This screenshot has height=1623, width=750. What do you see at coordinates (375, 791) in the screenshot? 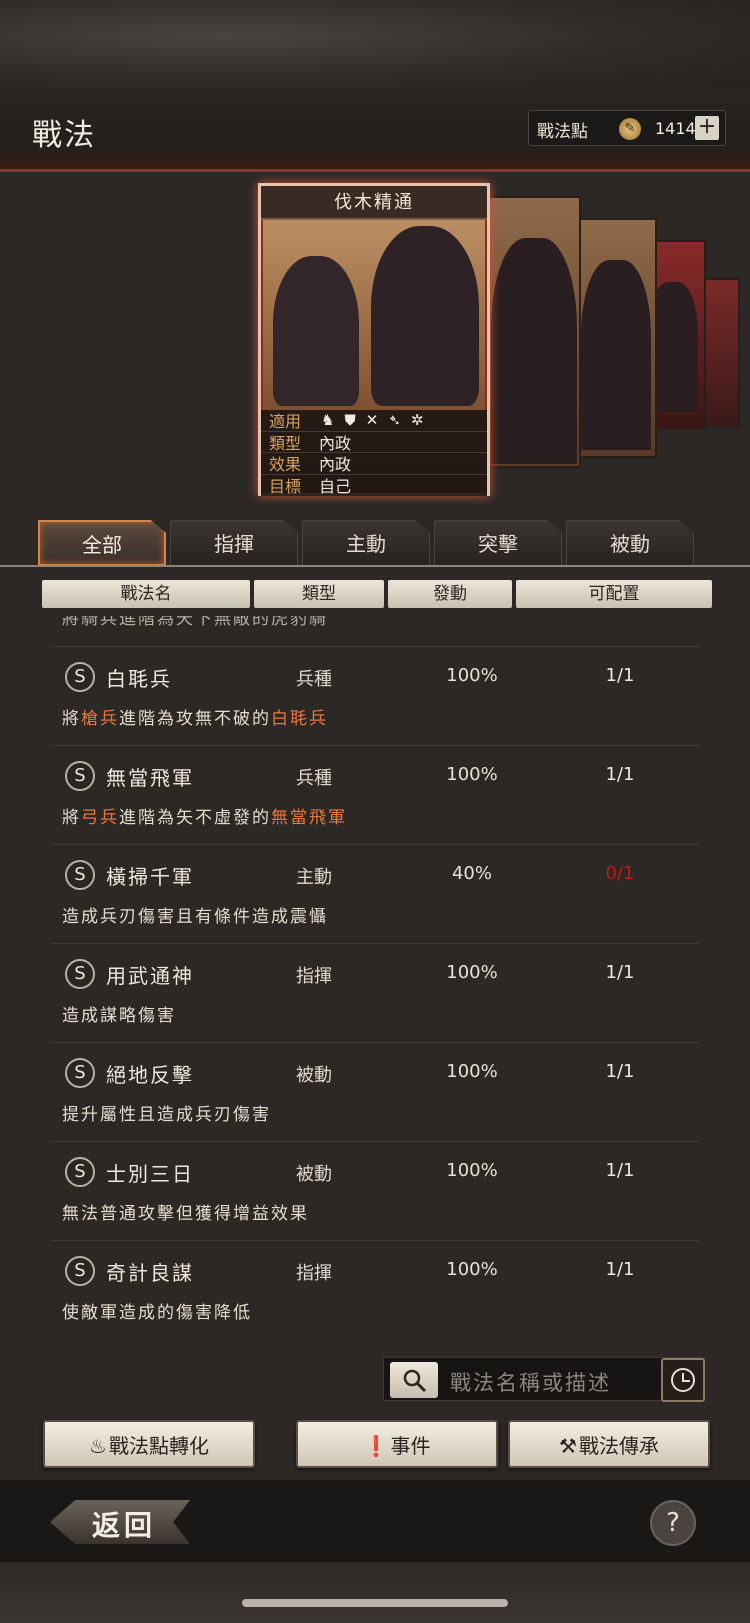
I see `skill-row: S 無當飛軍 兵種 100% 1/1 將弓兵進階為矢不虛發的無當飛軍` at bounding box center [375, 791].